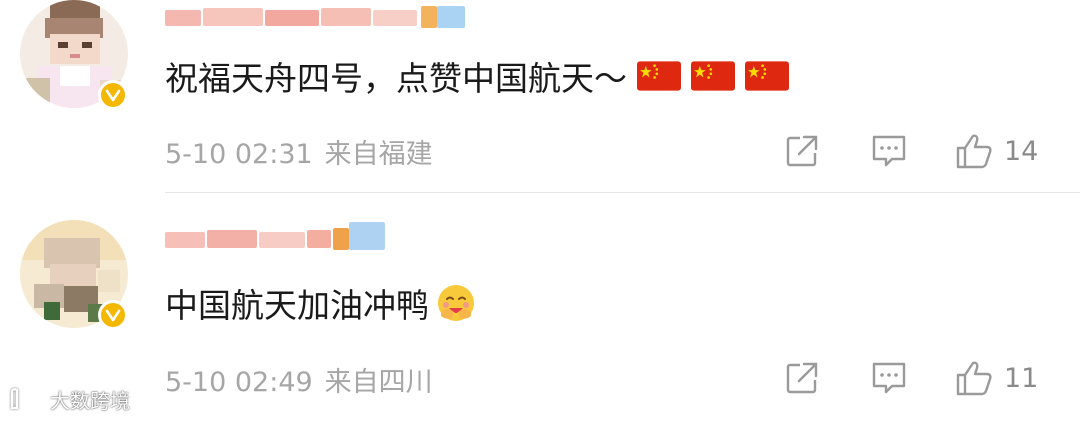 The width and height of the screenshot is (1080, 421). I want to click on comment-location: 来自四川, so click(378, 382).